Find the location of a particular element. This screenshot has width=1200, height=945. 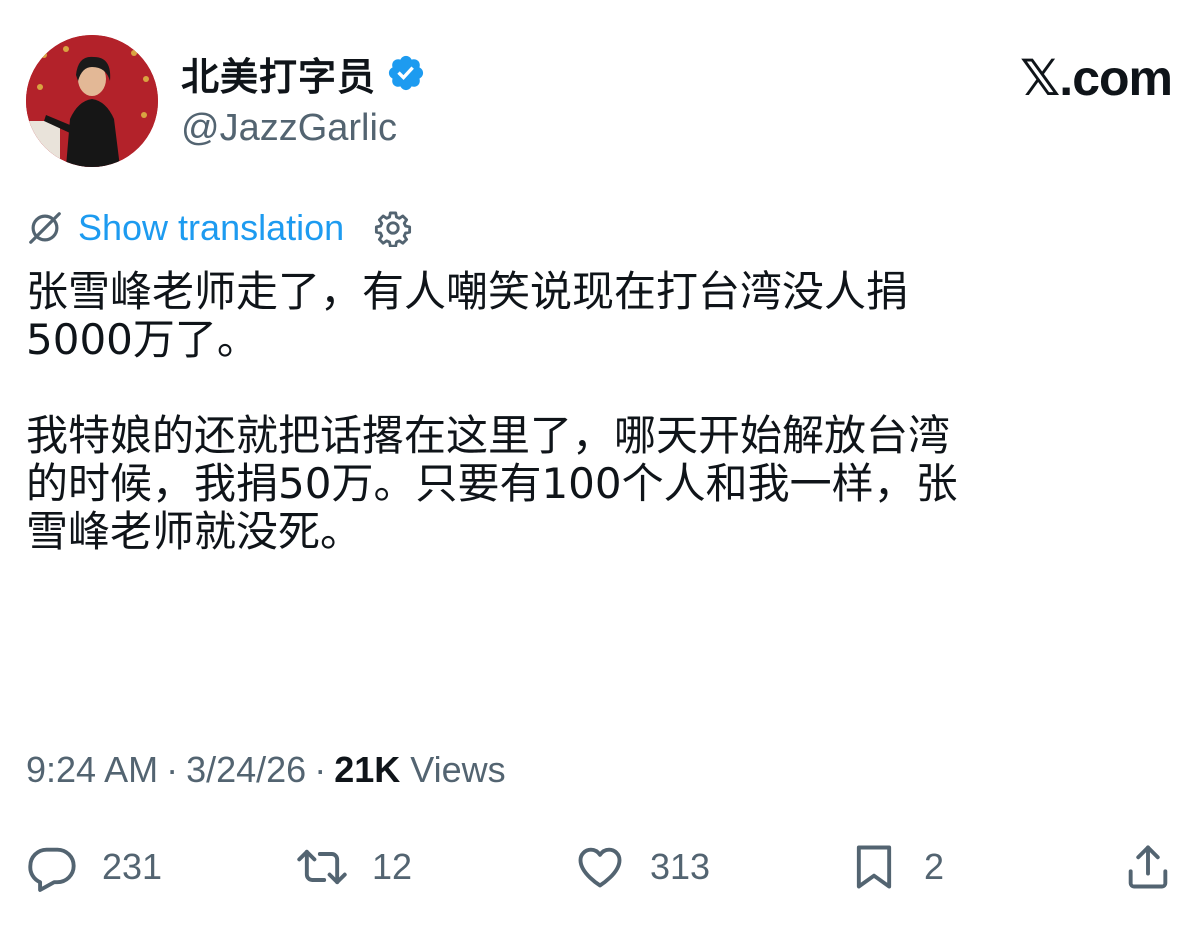

author-block: 北美打字员 @JazzGarlic is located at coordinates (303, 99).